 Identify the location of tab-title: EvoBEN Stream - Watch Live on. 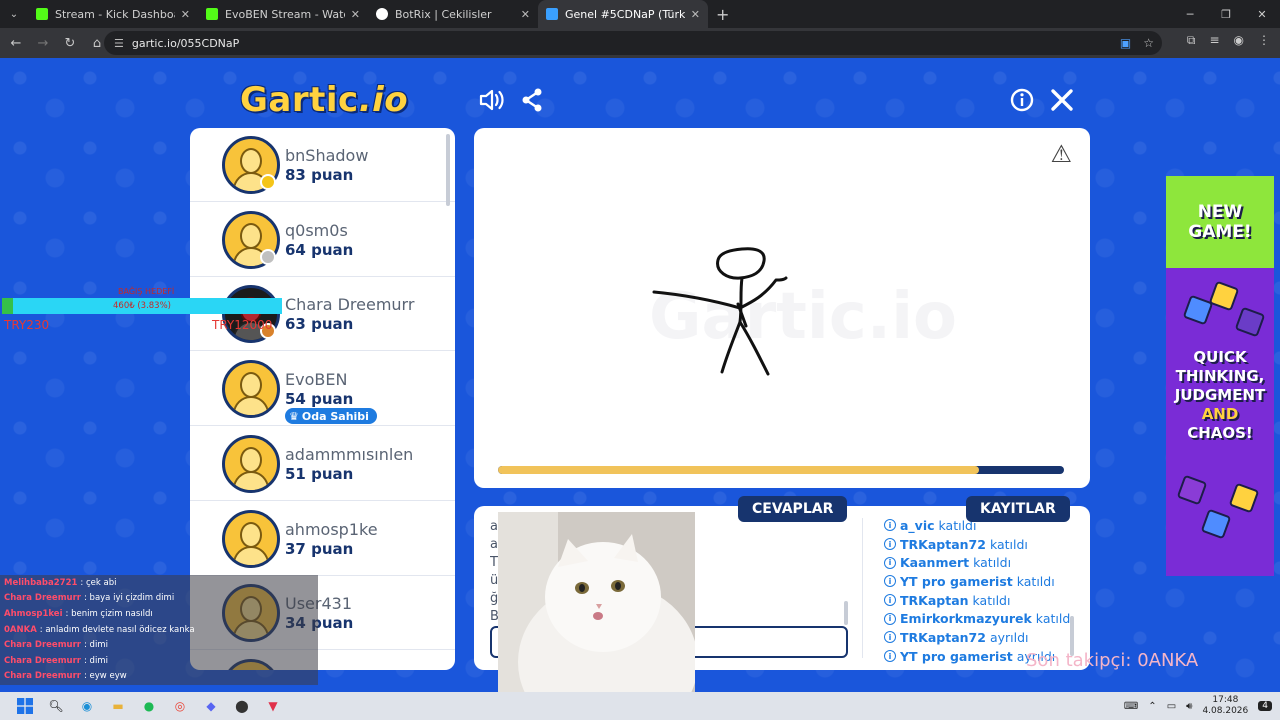
(285, 14).